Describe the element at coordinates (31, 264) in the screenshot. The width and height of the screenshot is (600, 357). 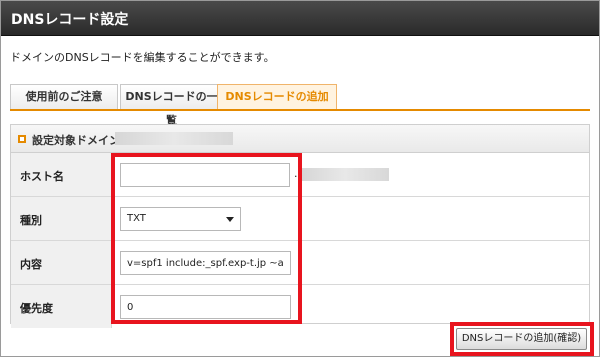
I see `content-label: 内容` at that location.